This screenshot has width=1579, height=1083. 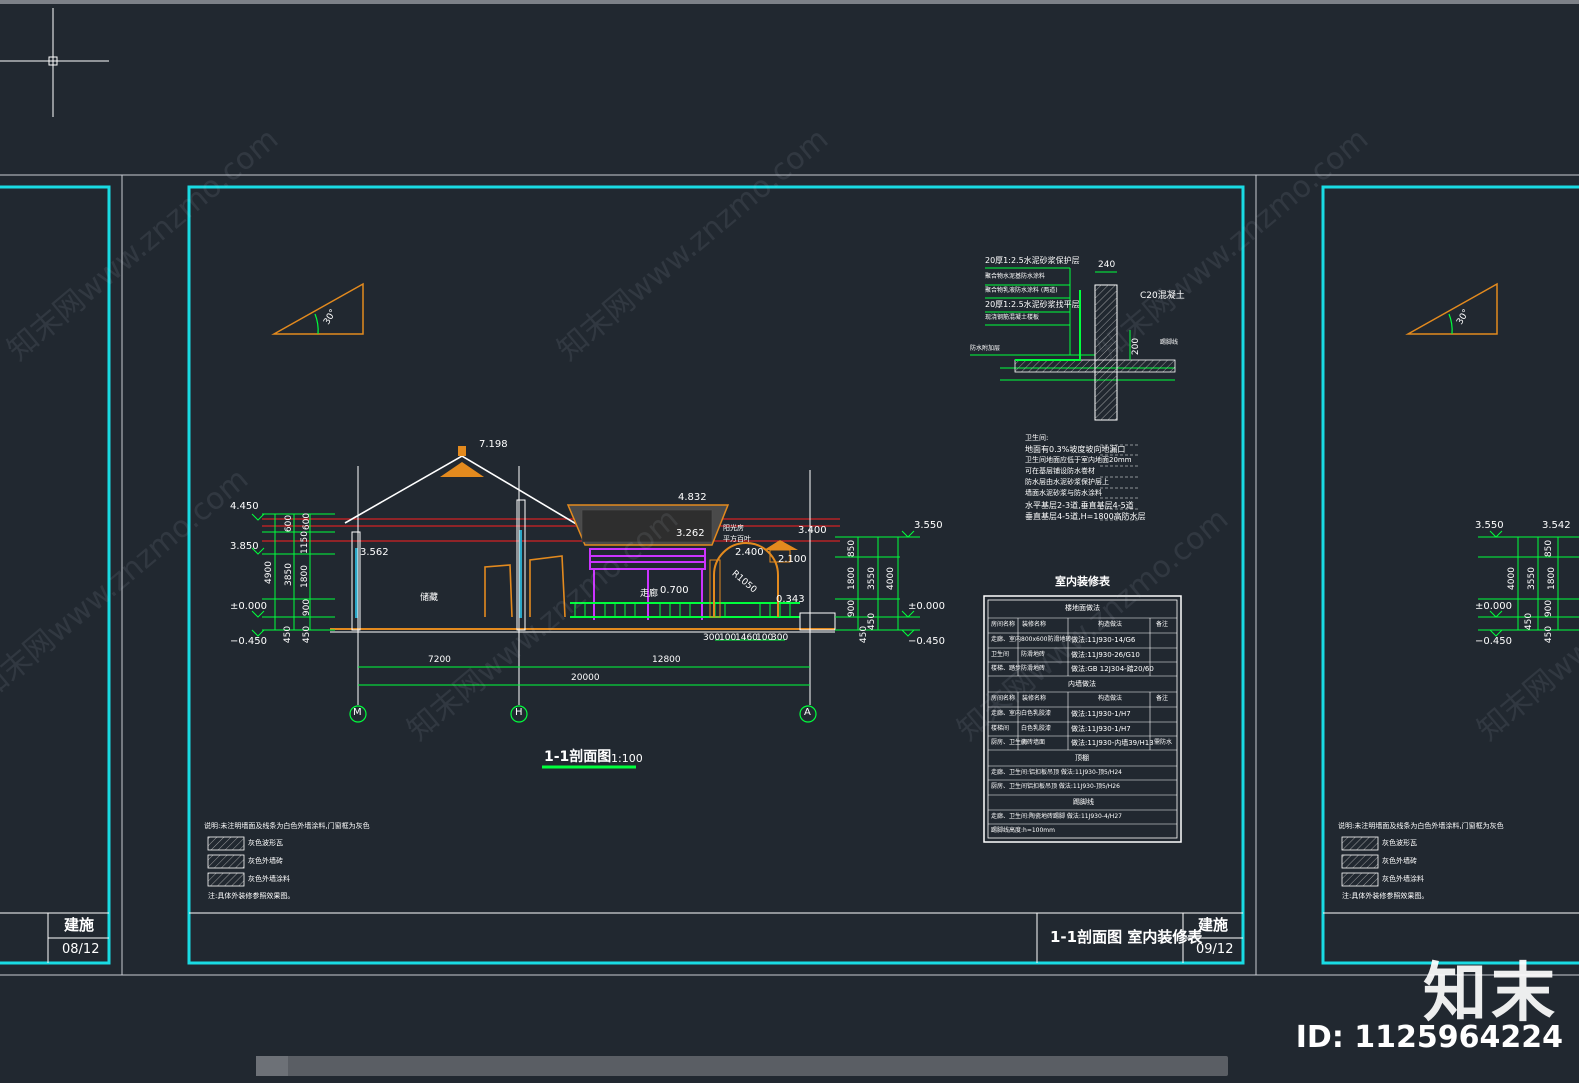 What do you see at coordinates (1085, 516) in the screenshot?
I see `spec-line: 垂直基层4-5道,H=1800高防水层` at bounding box center [1085, 516].